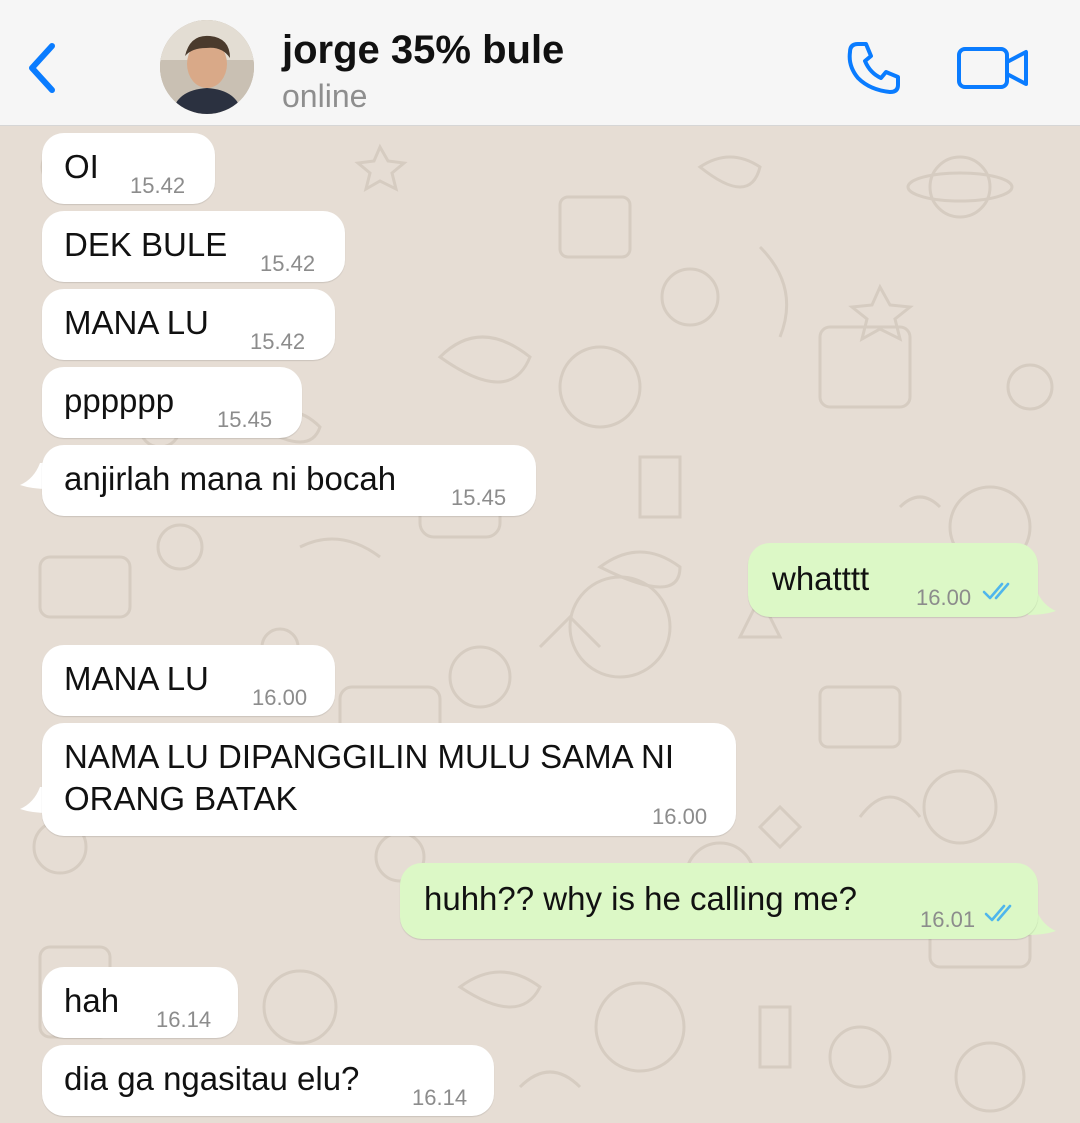 Image resolution: width=1080 pixels, height=1123 pixels. What do you see at coordinates (92, 1000) in the screenshot?
I see `message-text: hah` at bounding box center [92, 1000].